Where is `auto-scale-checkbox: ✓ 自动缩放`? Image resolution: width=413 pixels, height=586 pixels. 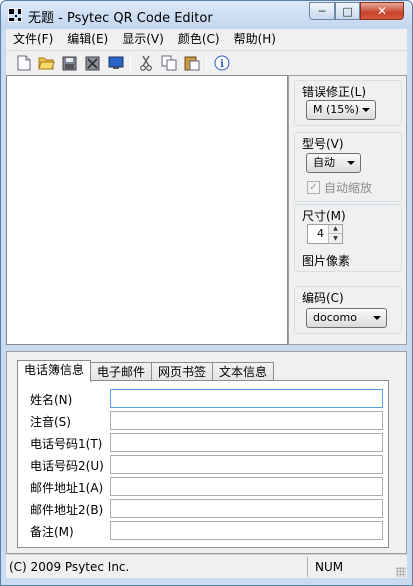
auto-scale-checkbox: ✓ 自动缩放 is located at coordinates (339, 187).